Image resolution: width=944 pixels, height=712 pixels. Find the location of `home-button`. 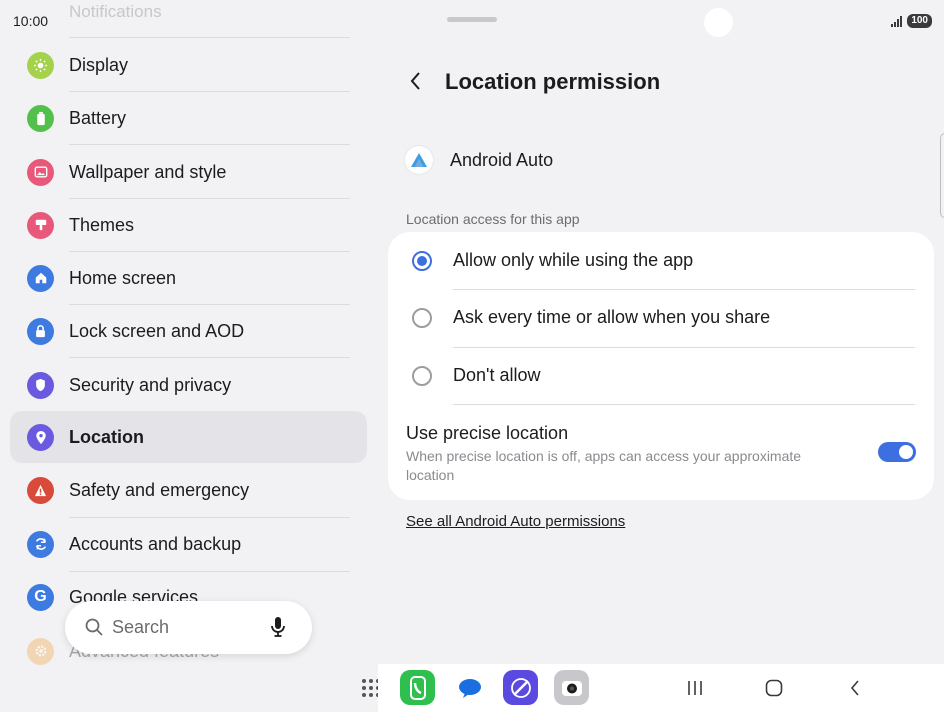

home-button is located at coordinates (774, 688).